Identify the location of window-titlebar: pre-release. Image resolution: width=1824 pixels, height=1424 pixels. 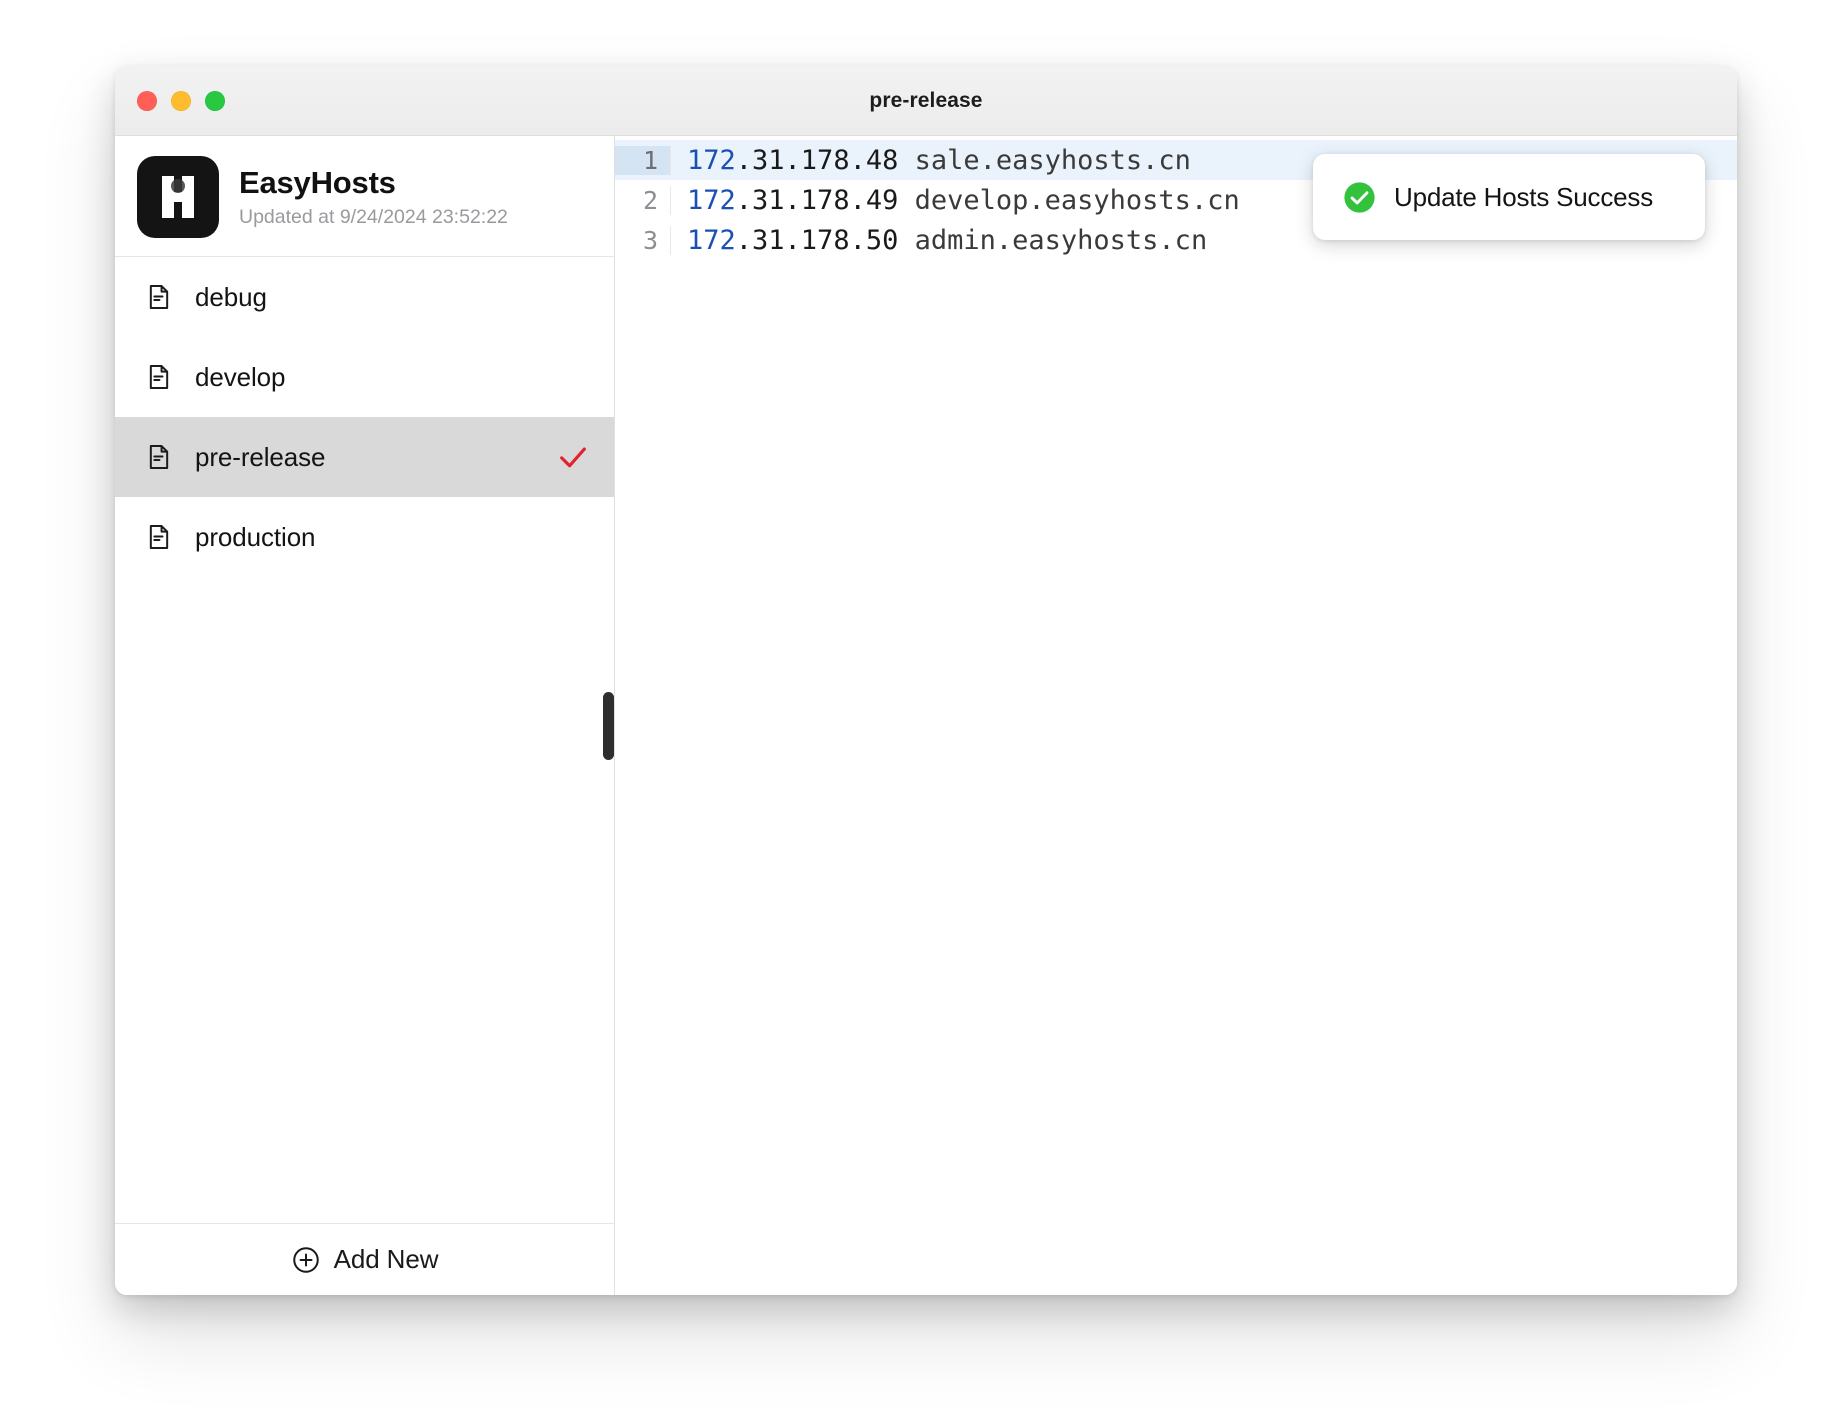
(926, 101).